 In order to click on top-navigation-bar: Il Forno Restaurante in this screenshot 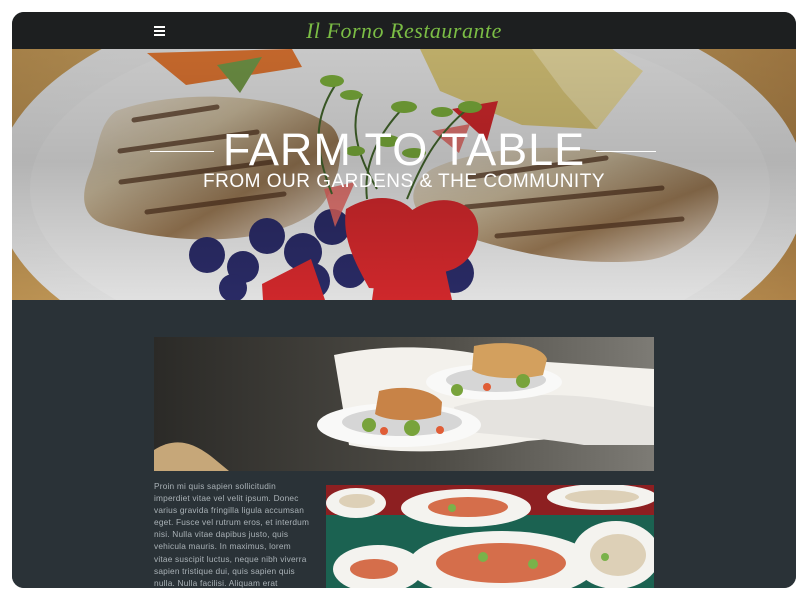, I will do `click(404, 30)`.